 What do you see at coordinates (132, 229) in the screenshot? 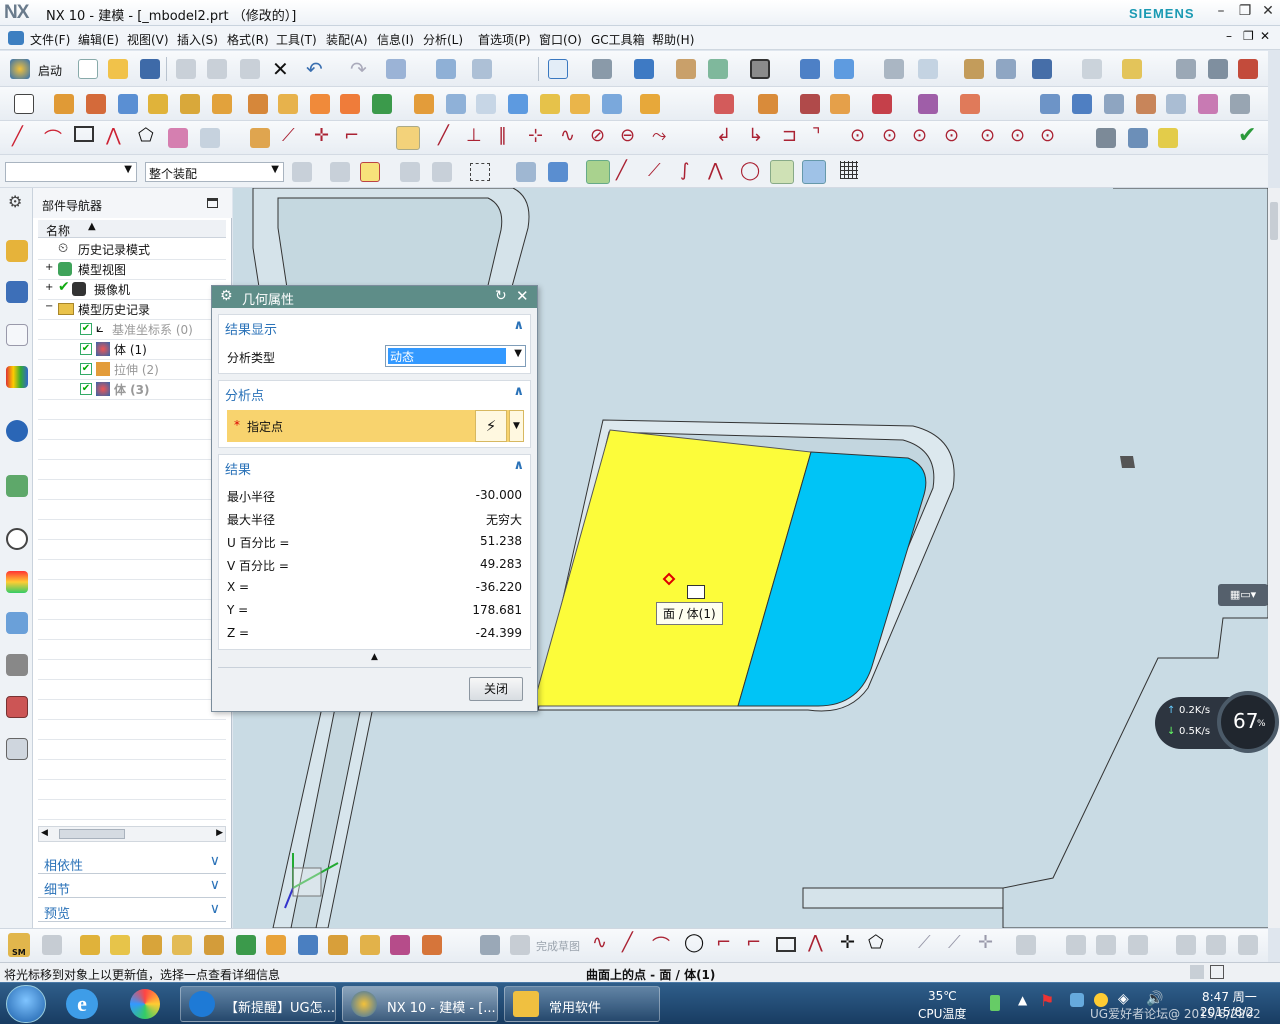
I see `column-header: 名称 ▲` at bounding box center [132, 229].